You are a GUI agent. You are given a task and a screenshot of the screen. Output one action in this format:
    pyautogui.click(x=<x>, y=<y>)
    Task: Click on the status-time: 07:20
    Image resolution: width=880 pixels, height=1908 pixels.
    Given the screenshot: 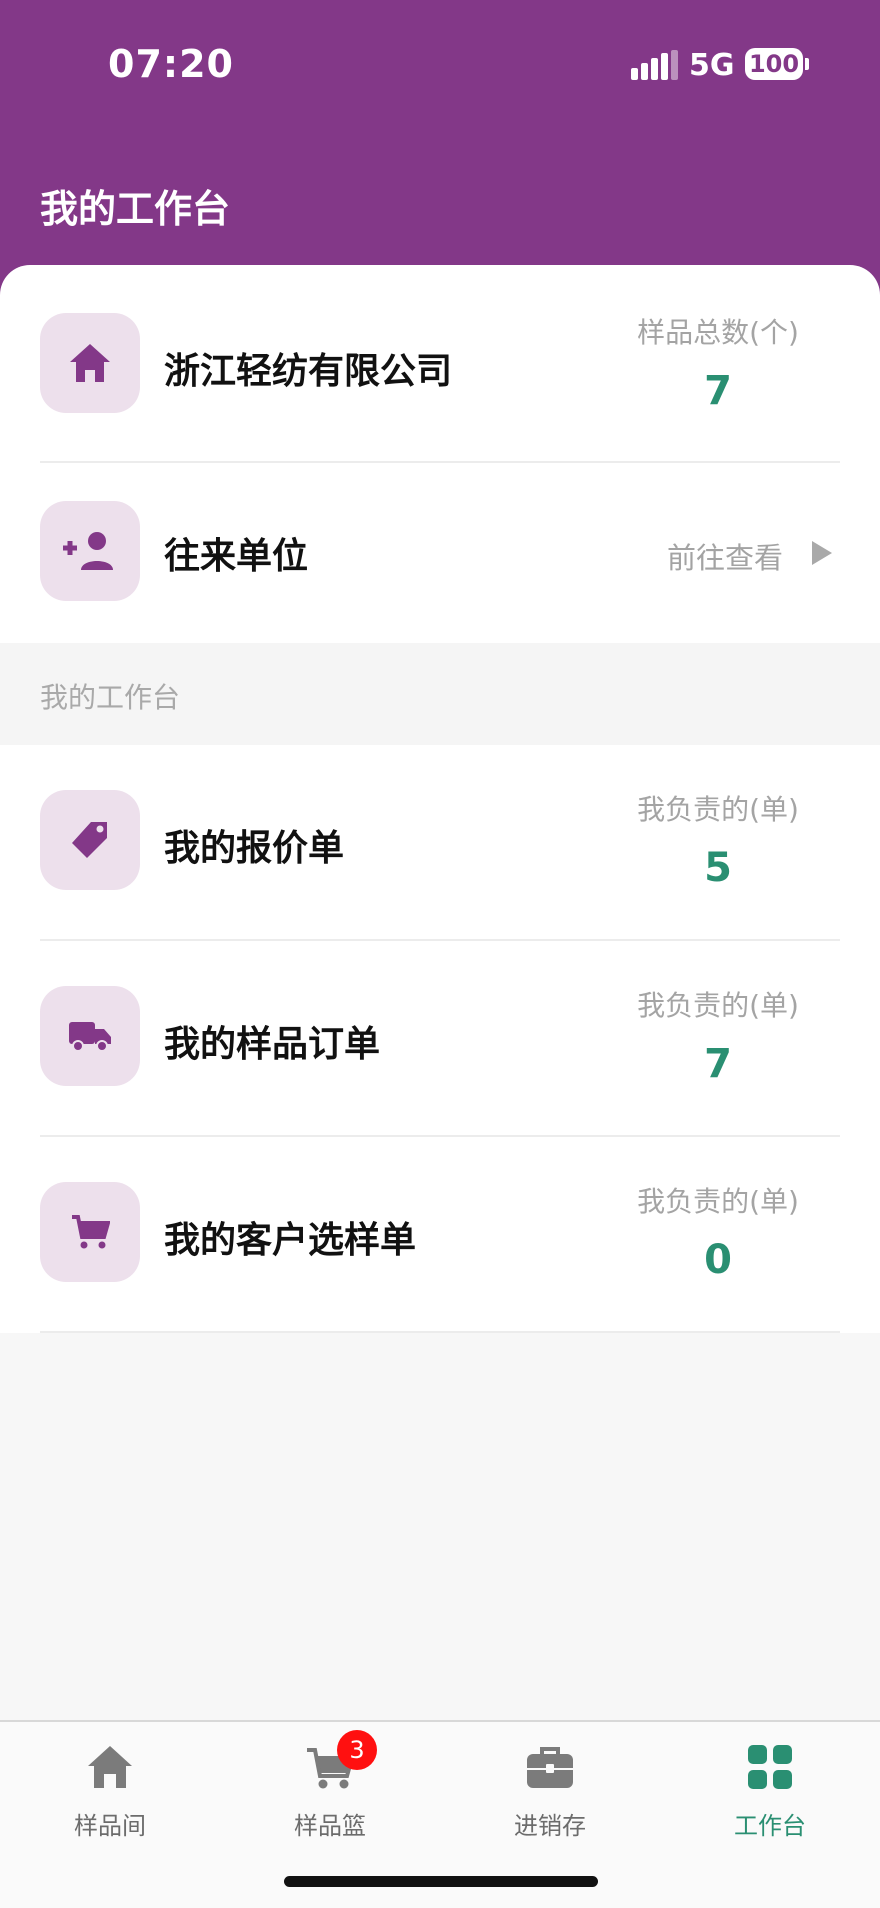 What is the action you would take?
    pyautogui.click(x=171, y=64)
    